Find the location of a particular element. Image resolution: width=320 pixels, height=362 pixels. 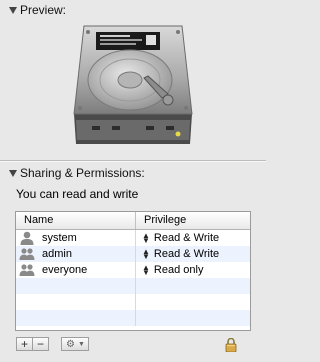

table-row: everyone ▲ ▼ Read only is located at coordinates (133, 270).